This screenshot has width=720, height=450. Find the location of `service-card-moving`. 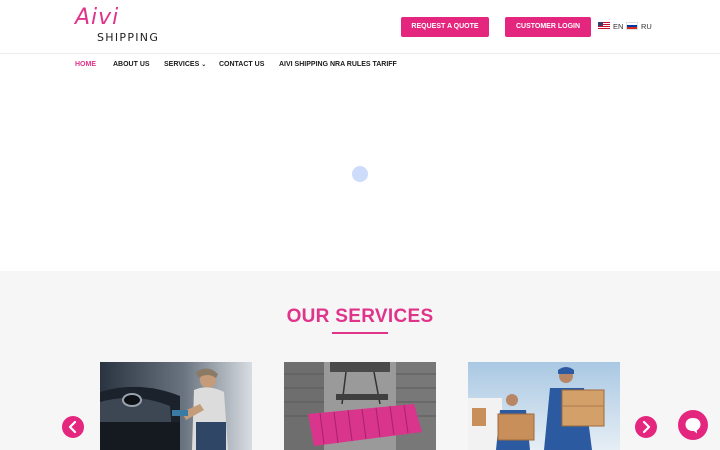

service-card-moving is located at coordinates (544, 406).